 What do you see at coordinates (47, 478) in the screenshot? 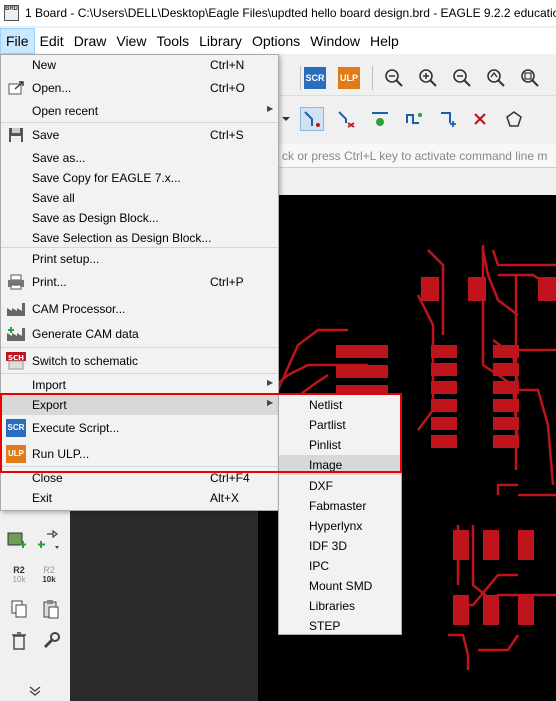
I see `menu-item-label: Close` at bounding box center [47, 478].